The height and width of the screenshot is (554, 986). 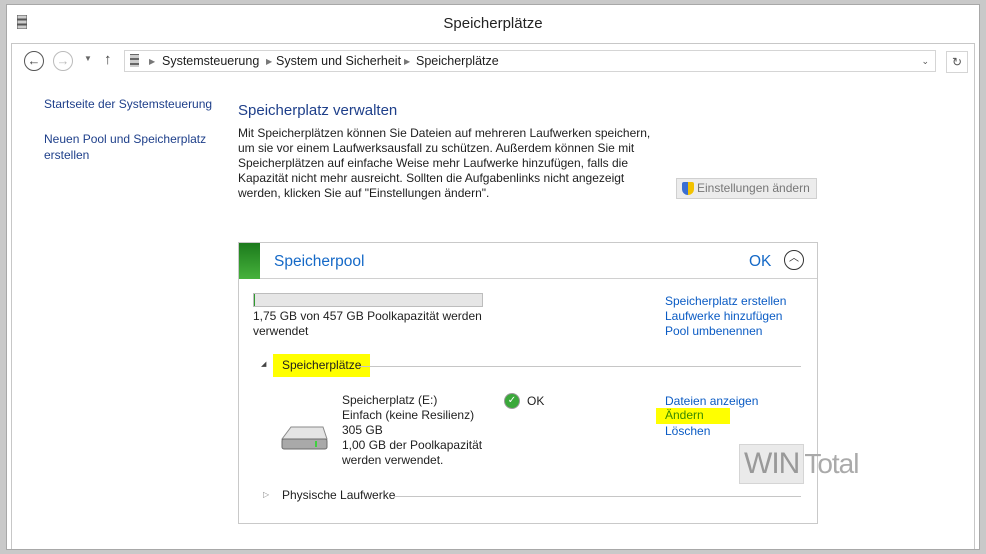 I want to click on delete-space-link: Löschen, so click(x=687, y=431).